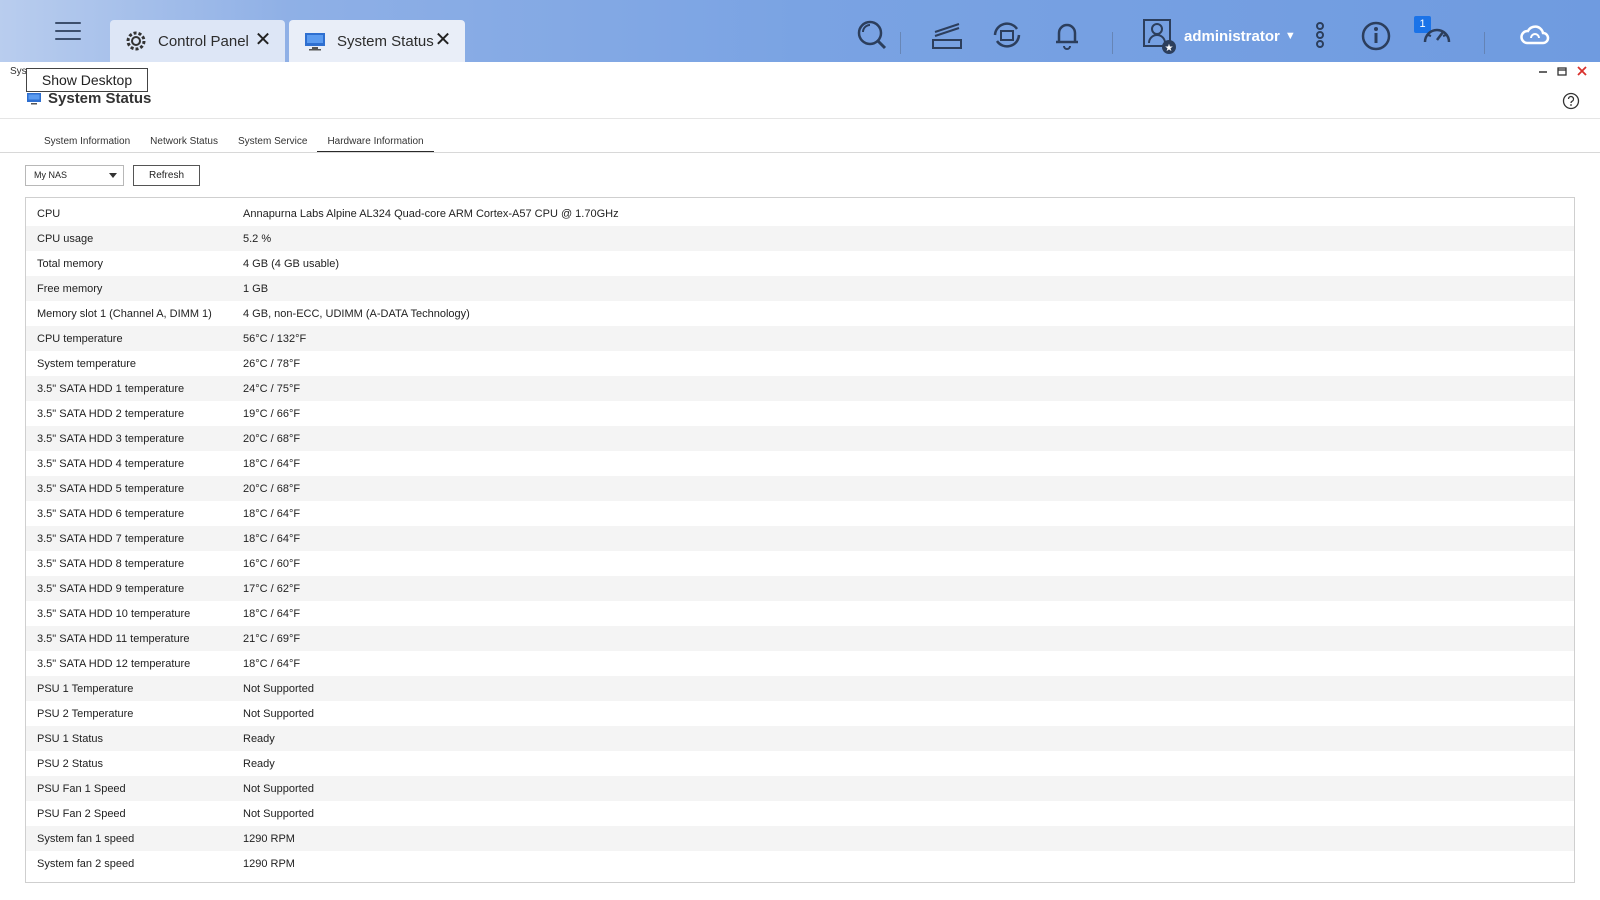 Image resolution: width=1600 pixels, height=900 pixels. I want to click on row-value: 4 GB (4 GB usable), so click(291, 263).